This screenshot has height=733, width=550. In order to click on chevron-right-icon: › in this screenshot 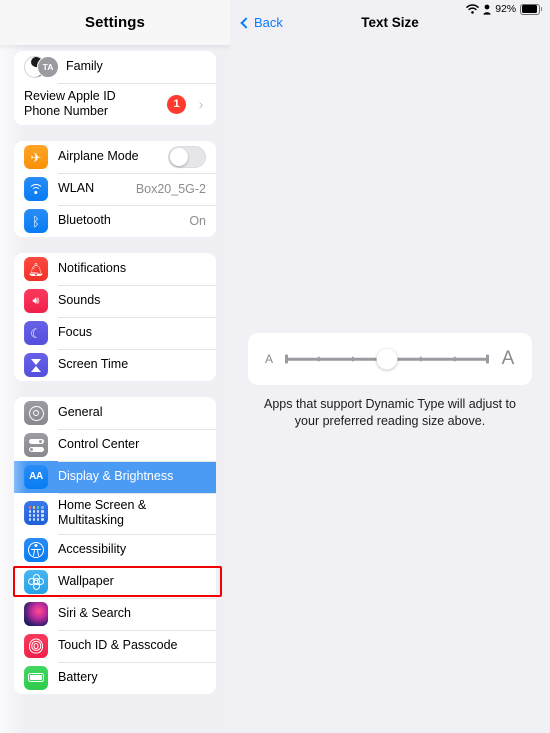, I will do `click(201, 104)`.